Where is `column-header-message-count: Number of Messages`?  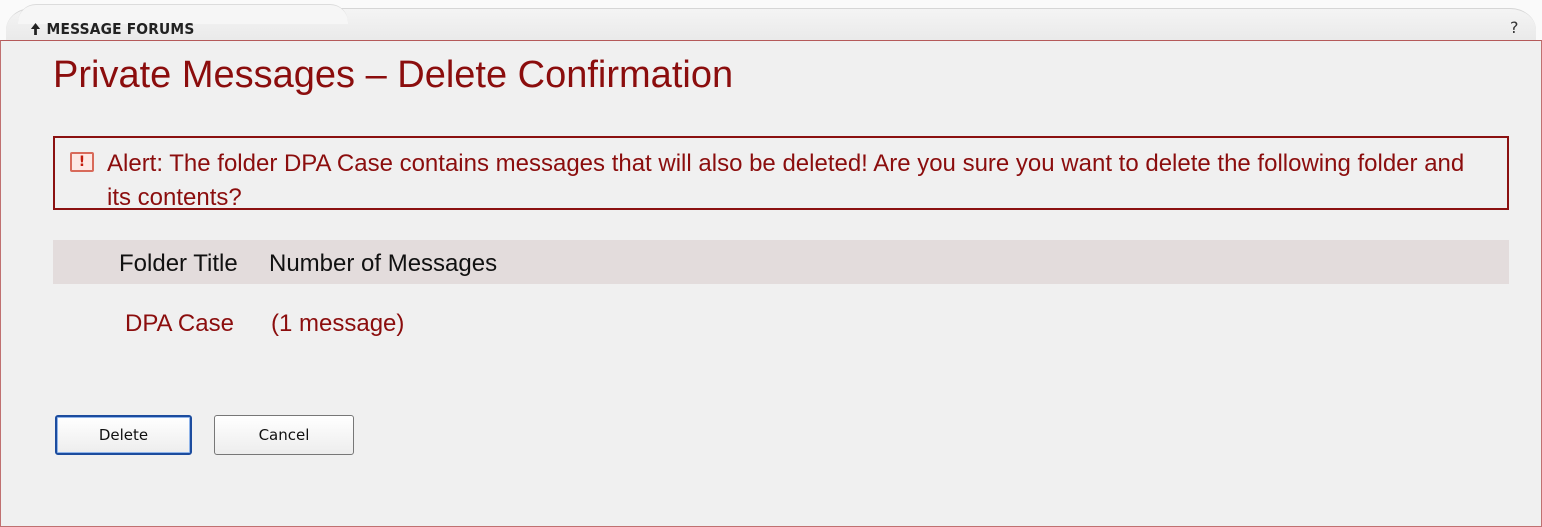 column-header-message-count: Number of Messages is located at coordinates (383, 263).